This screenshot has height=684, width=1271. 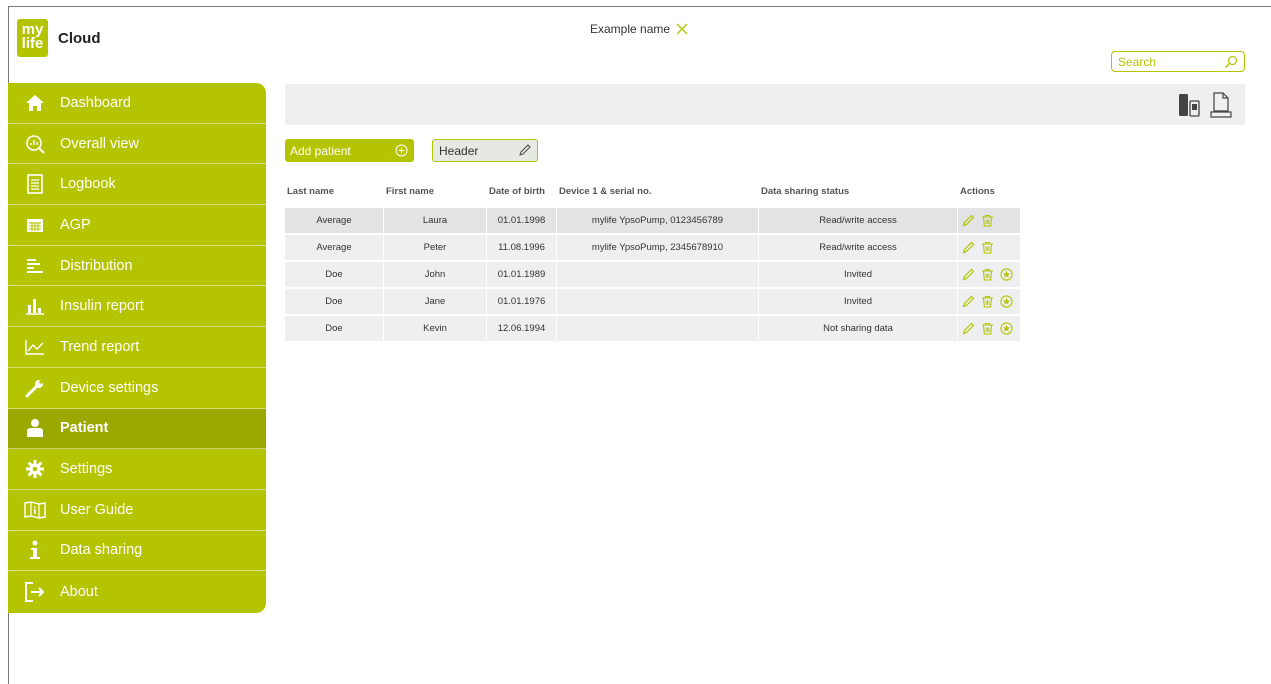 I want to click on sidebar-item-overall-view: Overall view, so click(x=137, y=144).